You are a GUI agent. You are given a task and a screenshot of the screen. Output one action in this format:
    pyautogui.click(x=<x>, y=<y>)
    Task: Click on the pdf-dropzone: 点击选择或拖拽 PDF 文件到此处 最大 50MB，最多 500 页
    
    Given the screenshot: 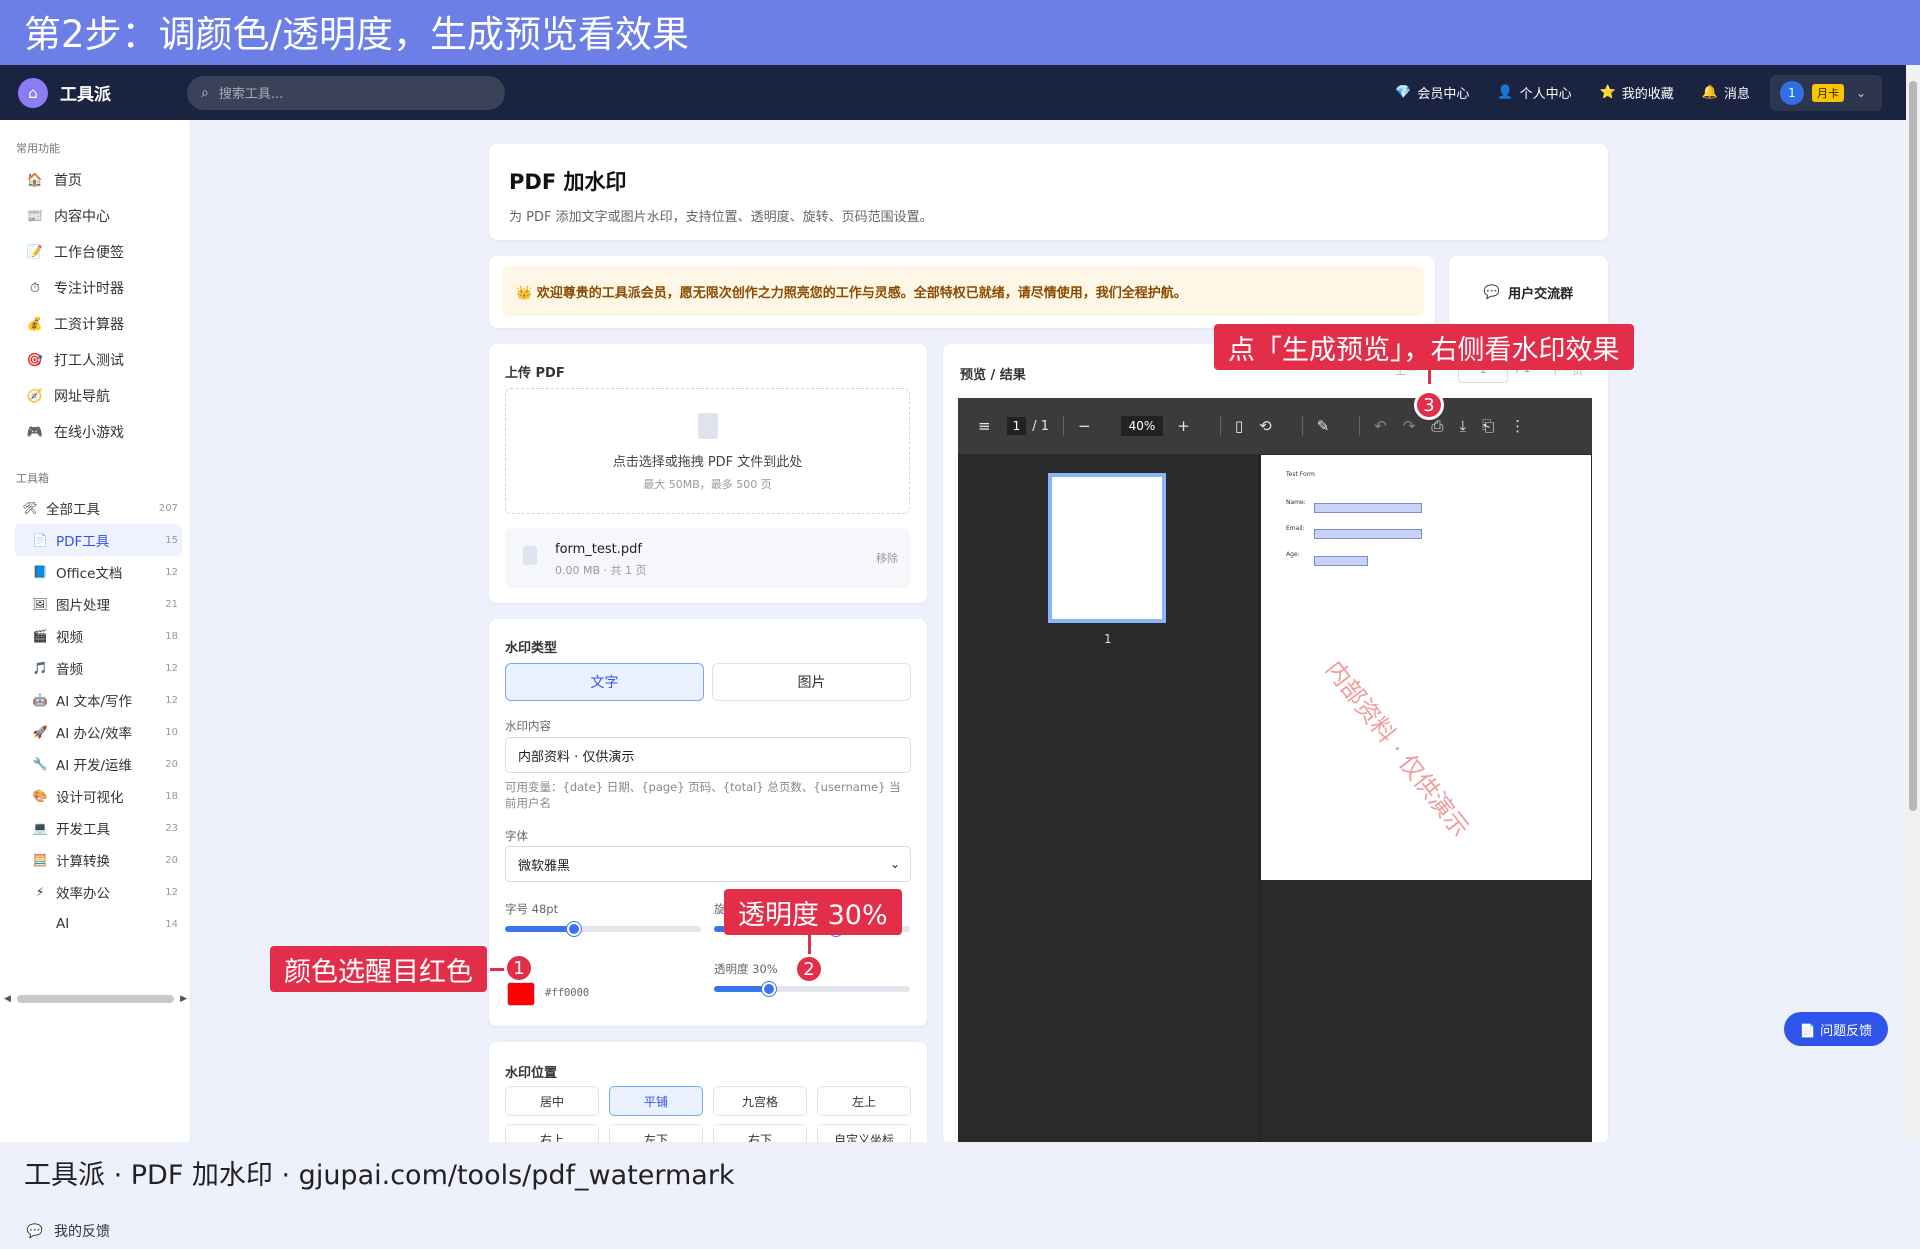 What is the action you would take?
    pyautogui.click(x=707, y=451)
    